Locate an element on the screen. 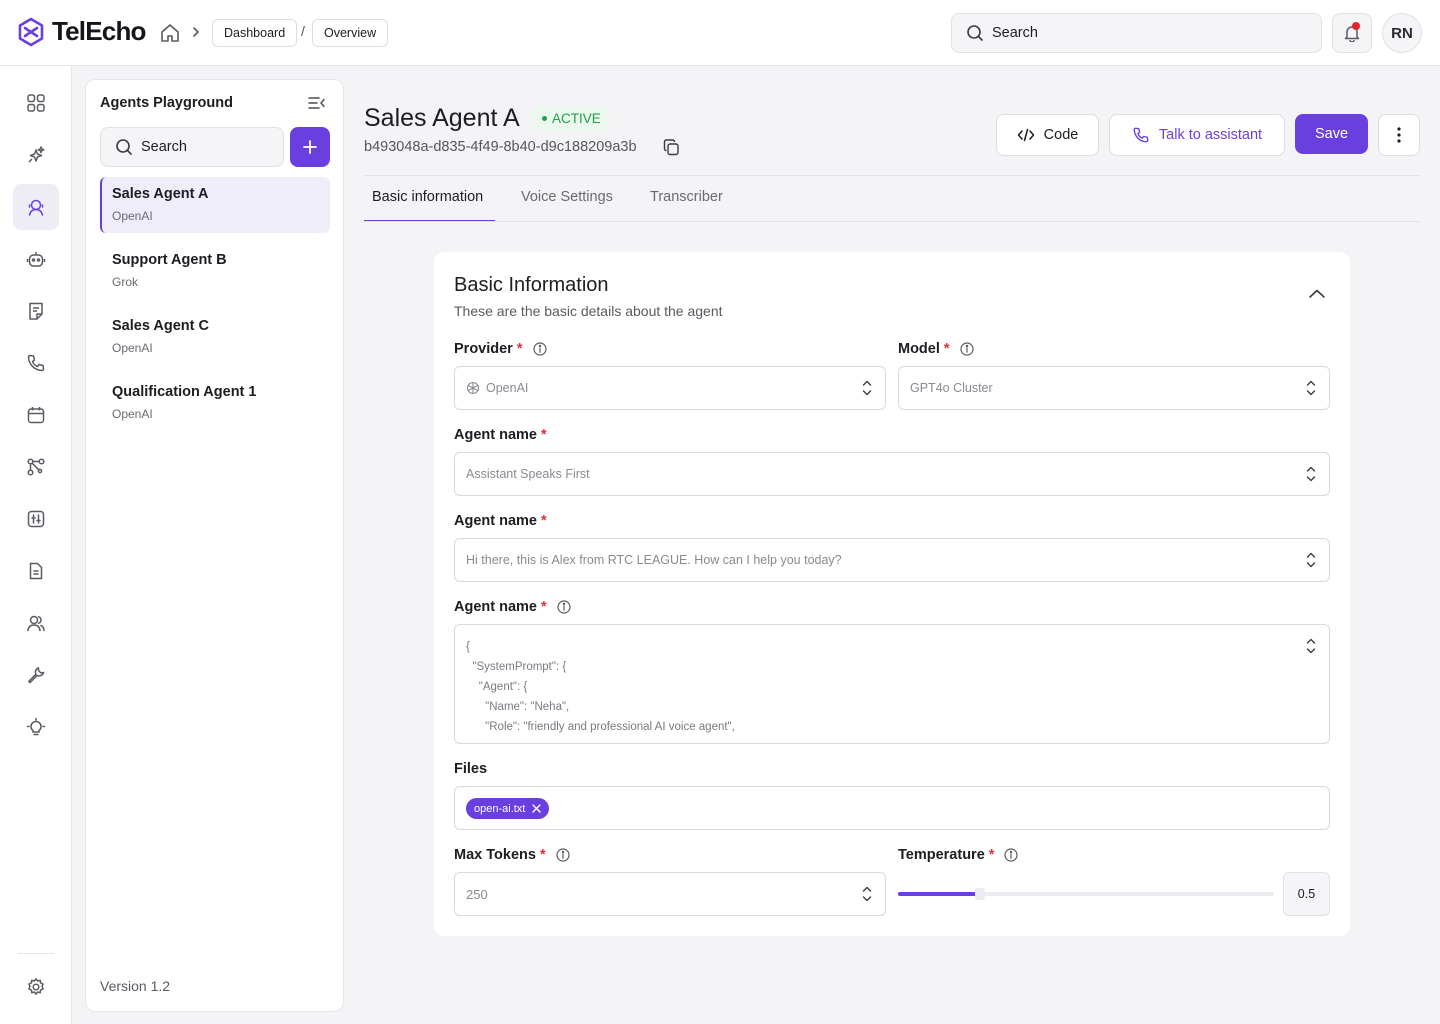 The width and height of the screenshot is (1440, 1024). add-agent-button is located at coordinates (310, 147).